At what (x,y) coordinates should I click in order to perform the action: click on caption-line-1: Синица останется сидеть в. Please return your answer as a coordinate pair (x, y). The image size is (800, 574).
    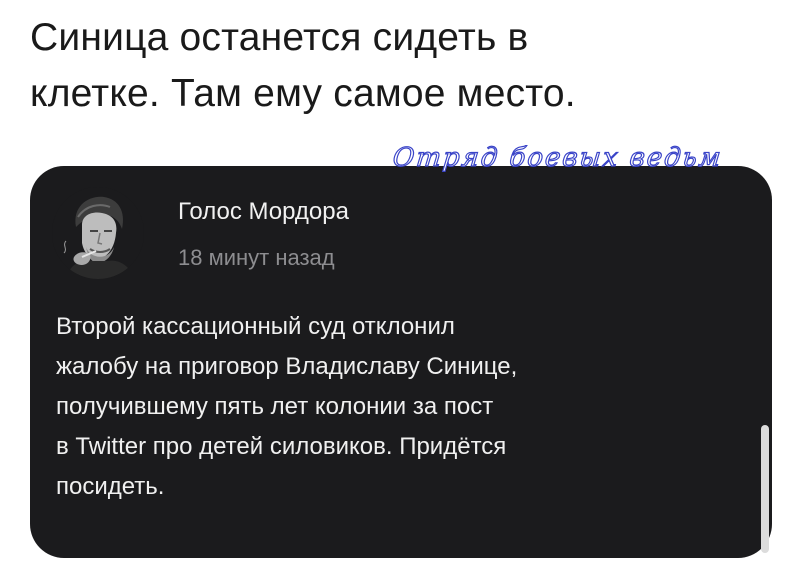
    Looking at the image, I should click on (279, 37).